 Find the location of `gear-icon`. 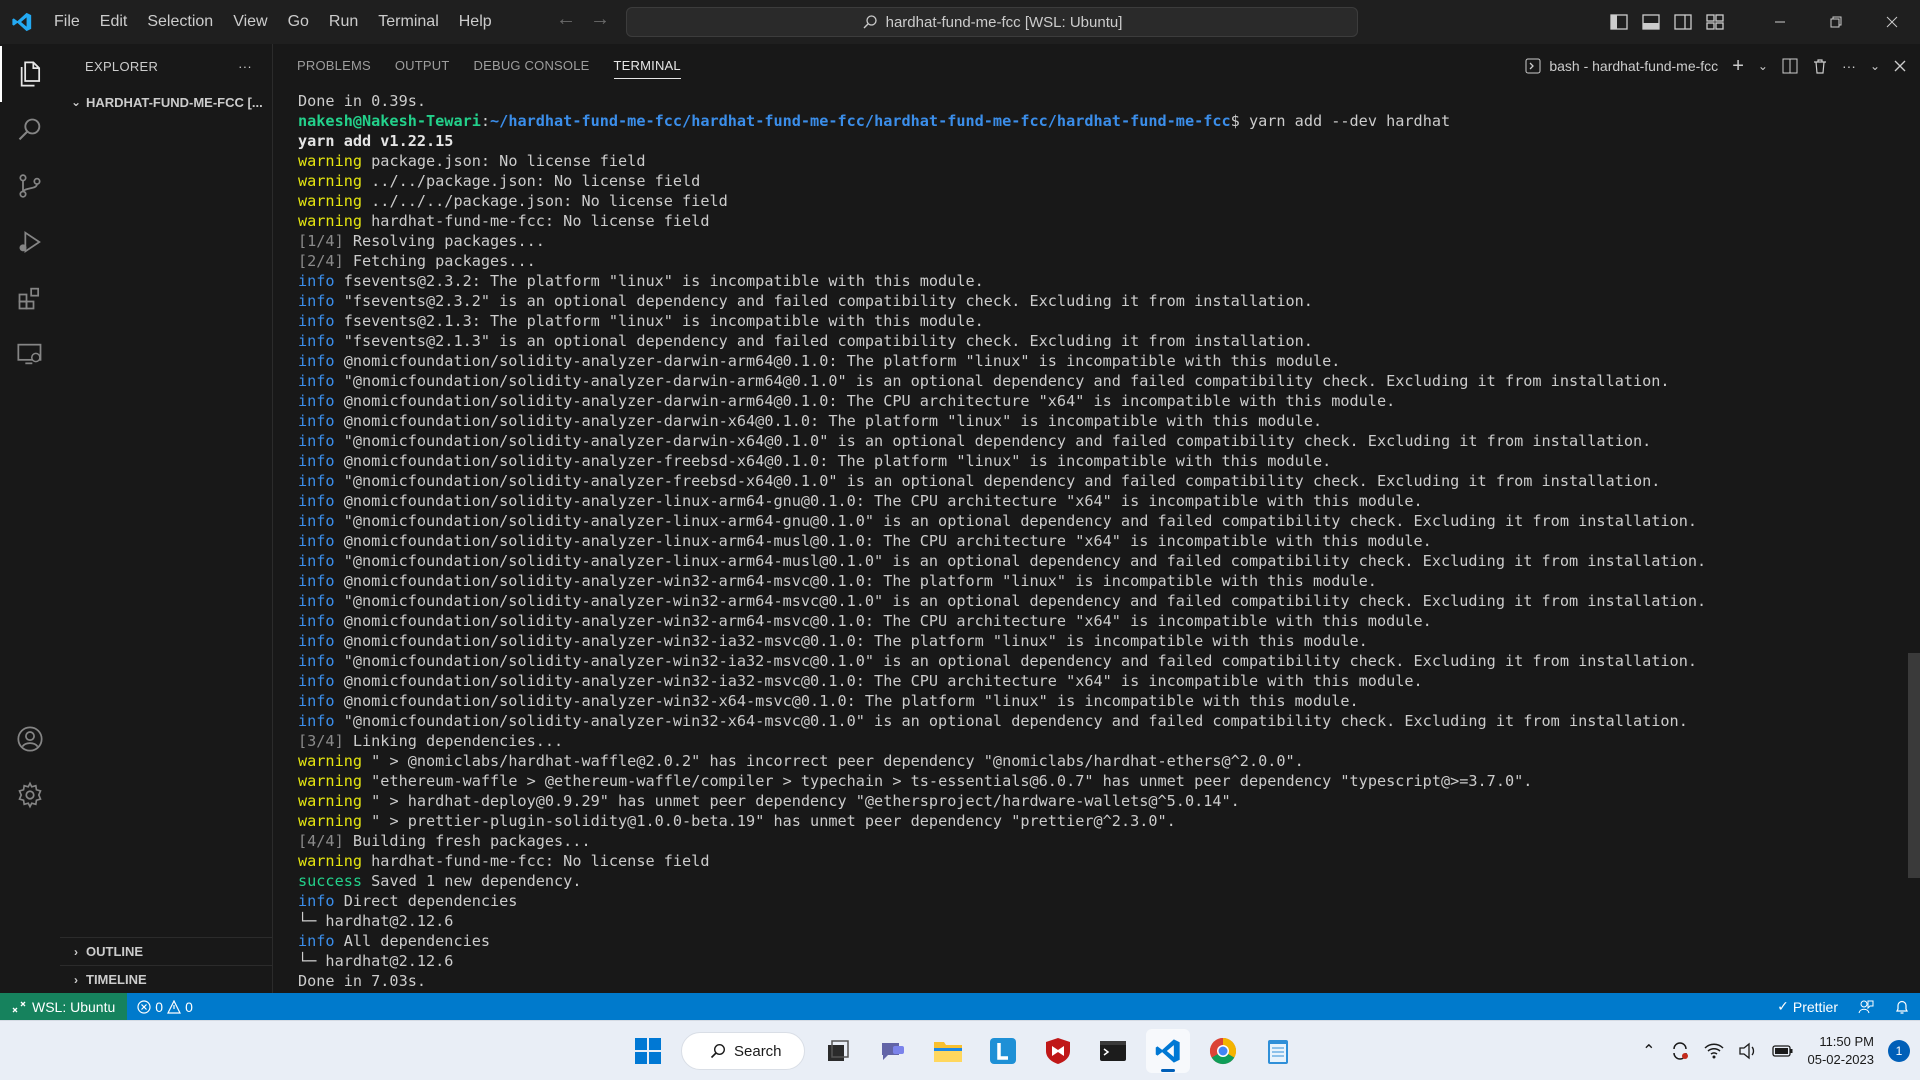

gear-icon is located at coordinates (30, 795).